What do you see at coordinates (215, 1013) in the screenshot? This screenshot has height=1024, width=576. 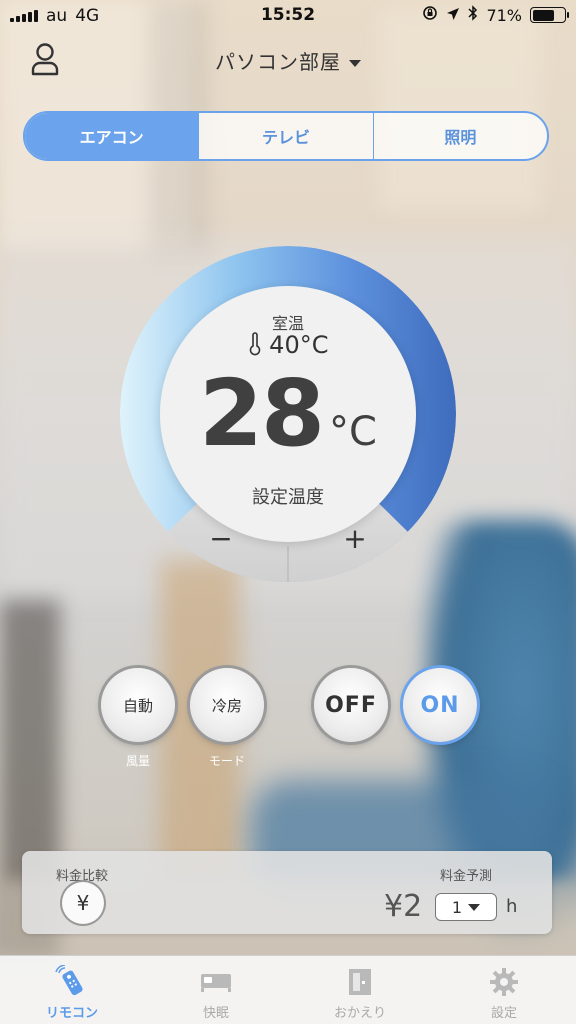 I see `tabbar-label-sleep: 快眠` at bounding box center [215, 1013].